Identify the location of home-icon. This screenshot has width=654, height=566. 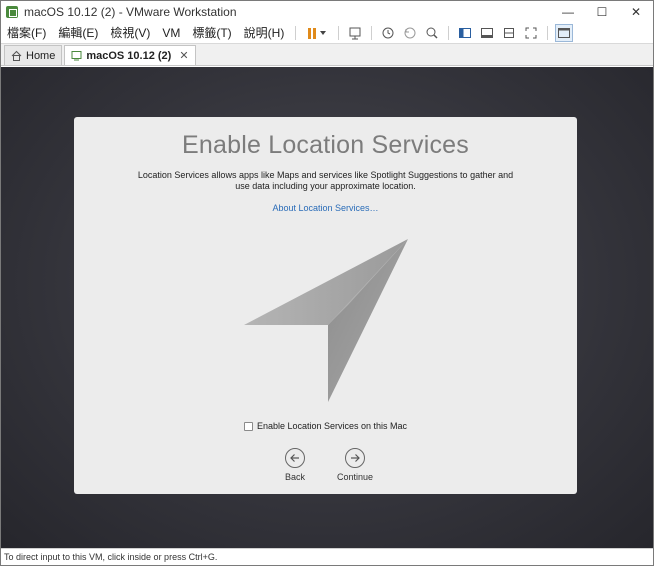
(16, 55).